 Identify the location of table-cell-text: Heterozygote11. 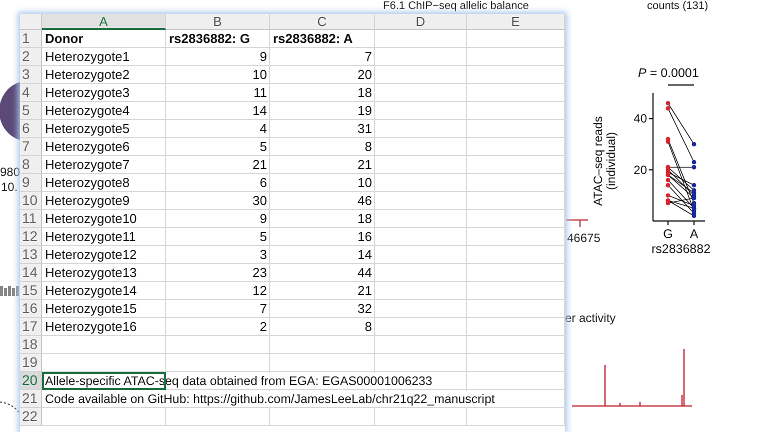
(90, 237).